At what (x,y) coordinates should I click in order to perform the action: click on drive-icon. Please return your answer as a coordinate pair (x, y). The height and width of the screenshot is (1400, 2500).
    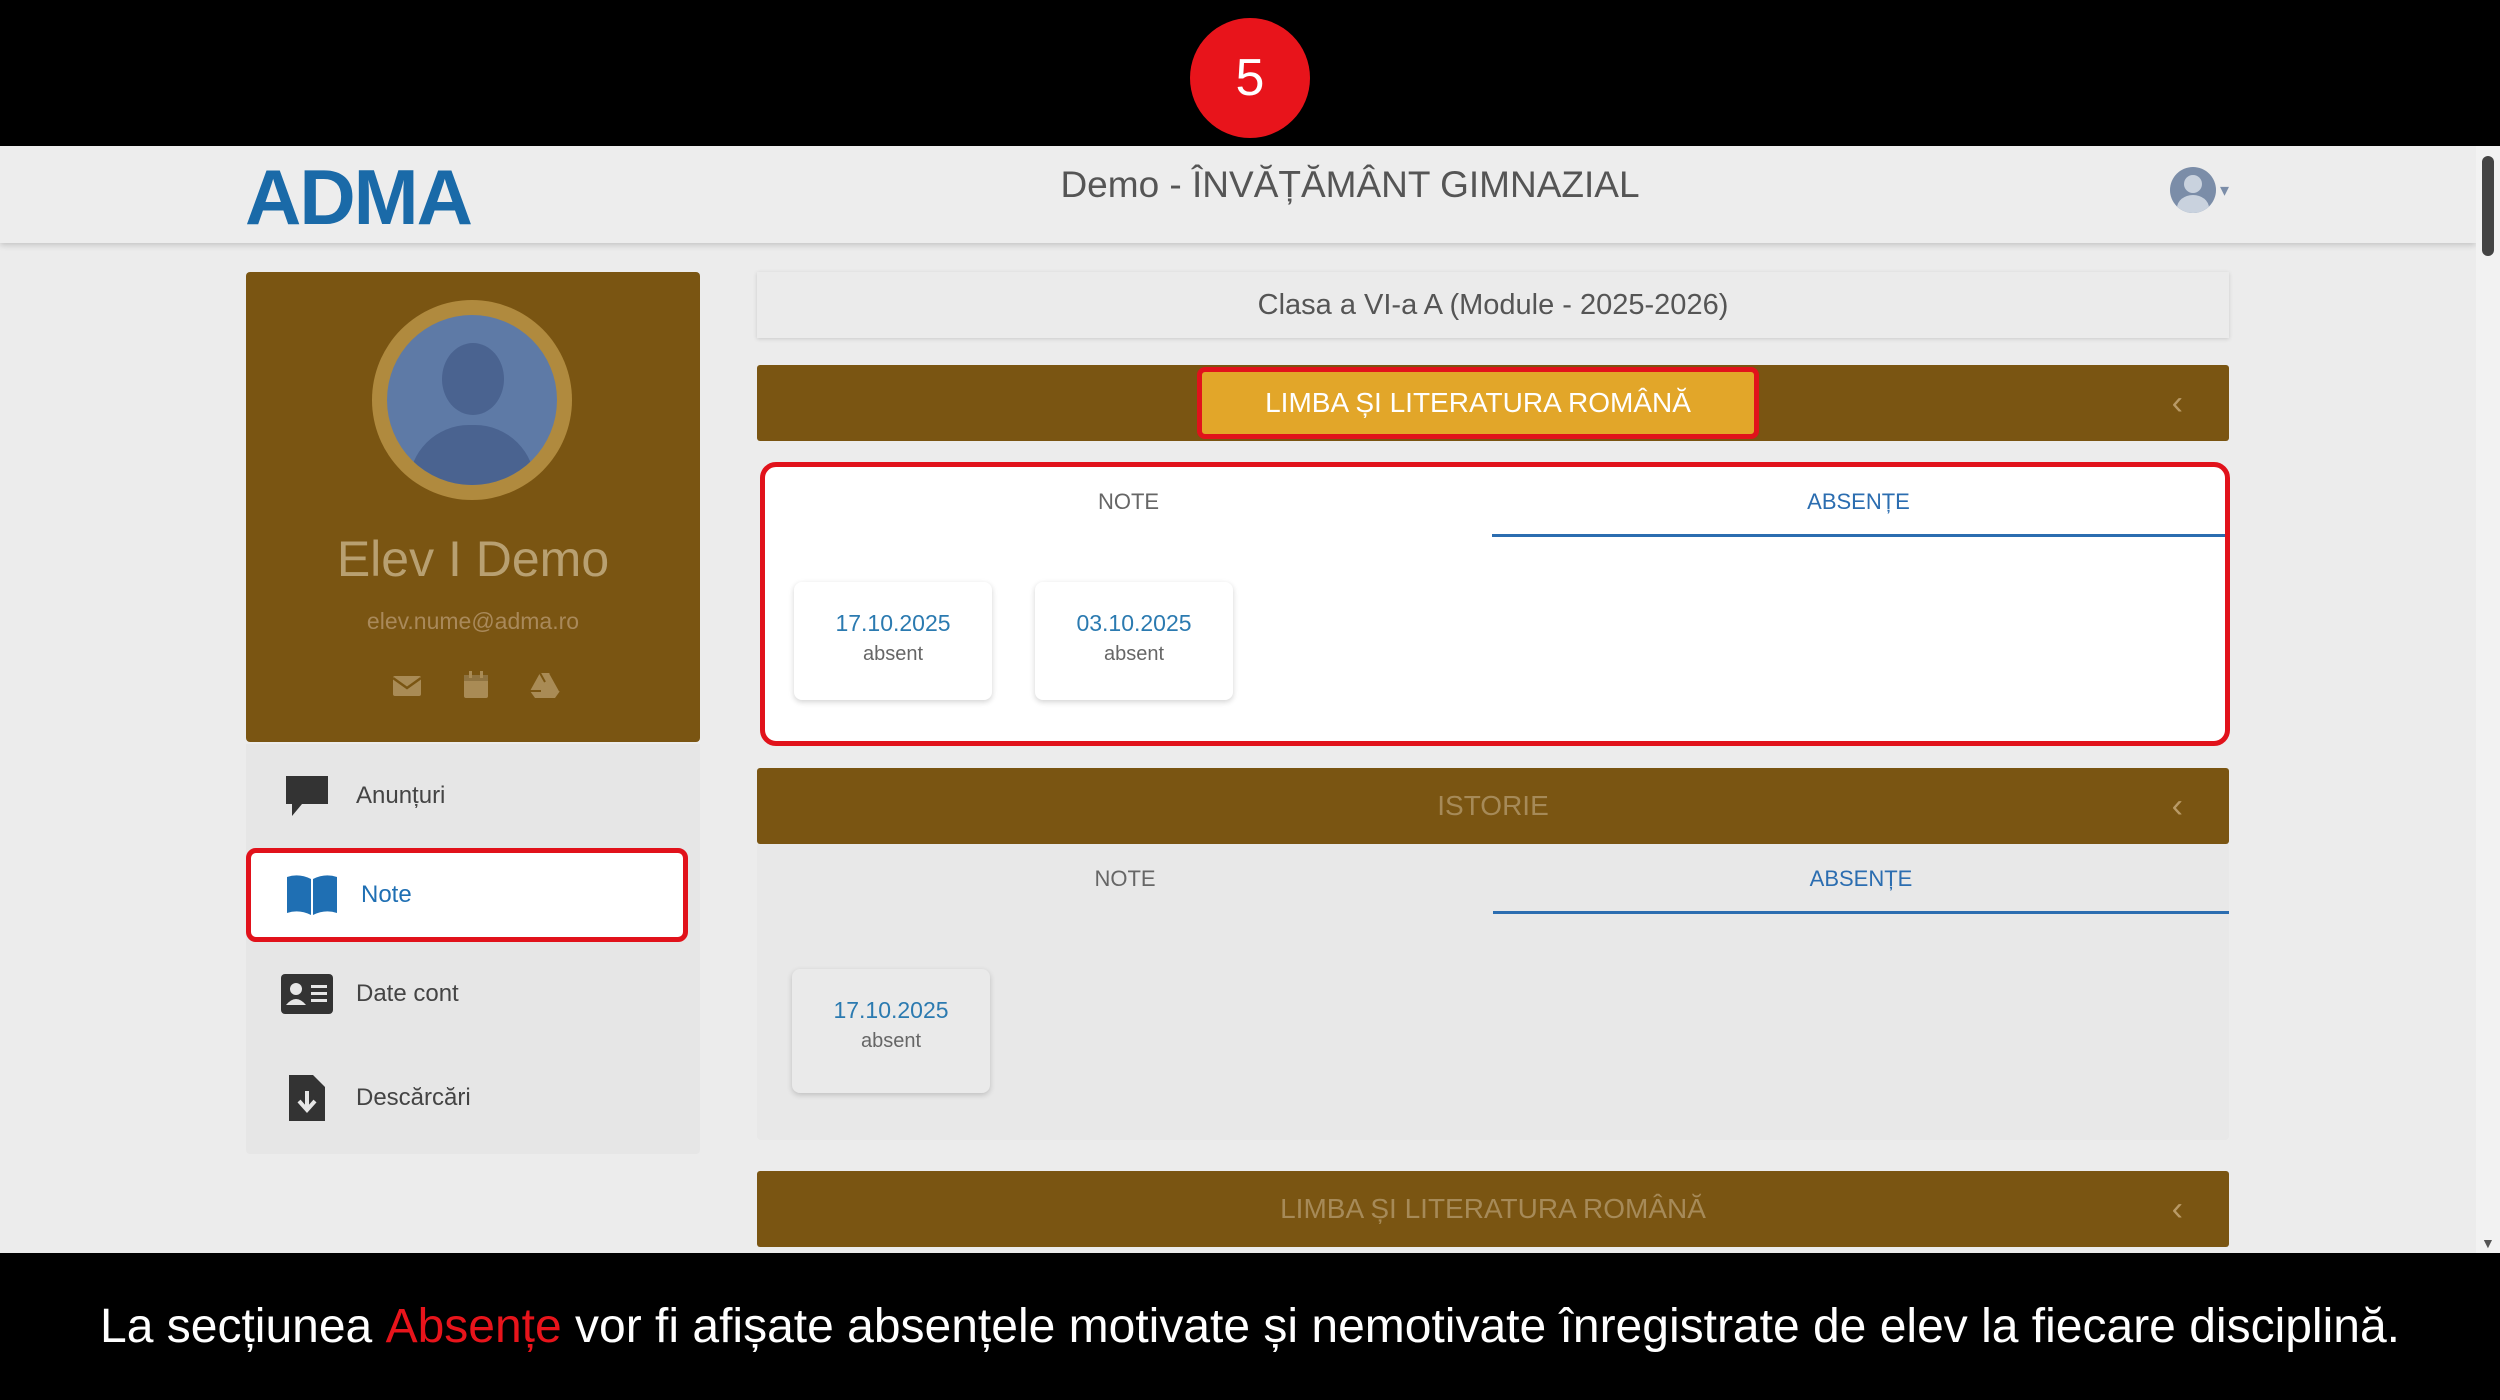
    Looking at the image, I should click on (545, 685).